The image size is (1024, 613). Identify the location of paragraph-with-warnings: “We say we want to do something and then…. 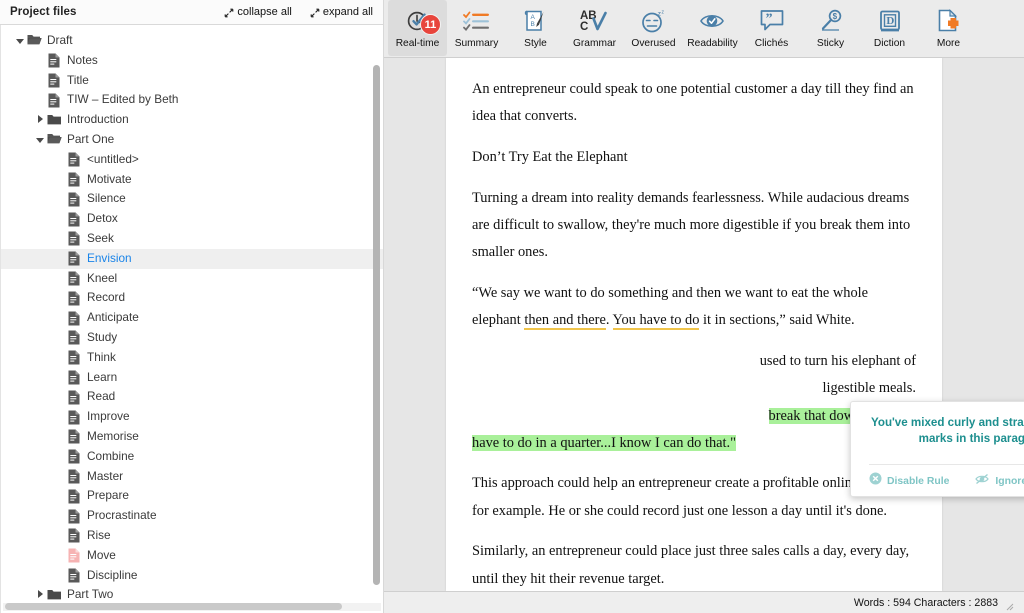
(694, 307).